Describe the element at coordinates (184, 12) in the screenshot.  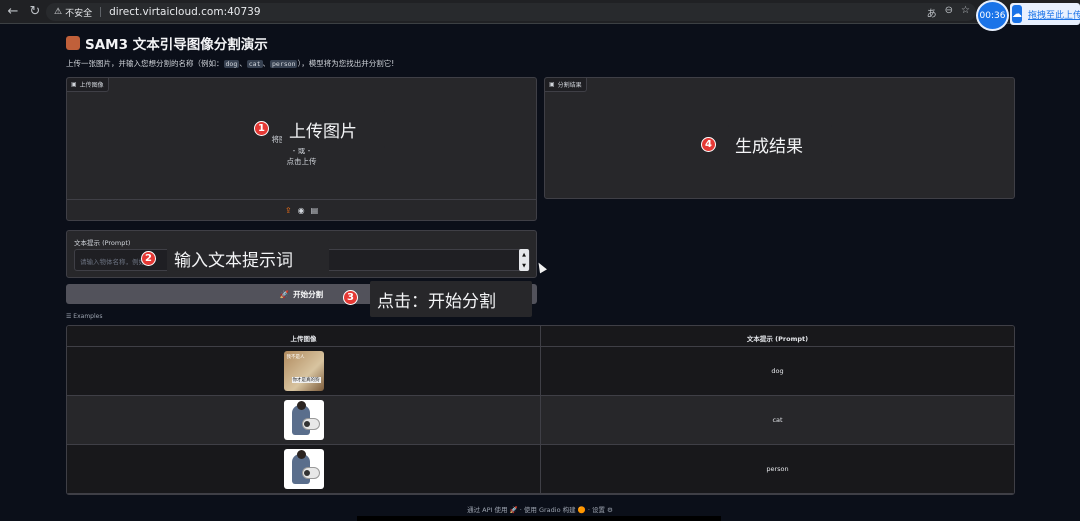
I see `url-text: direct.virtaicloud.com:40739` at that location.